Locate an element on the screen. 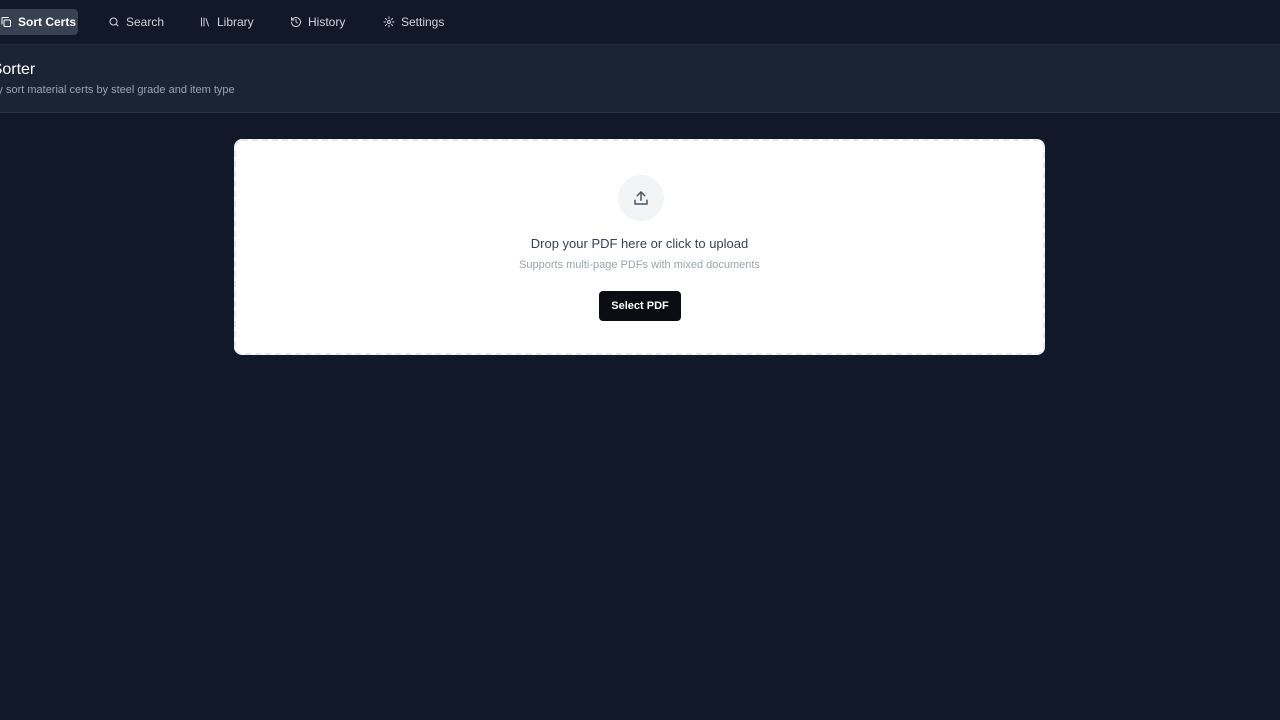 The image size is (1280, 720). nav-tab-label: Library is located at coordinates (235, 22).